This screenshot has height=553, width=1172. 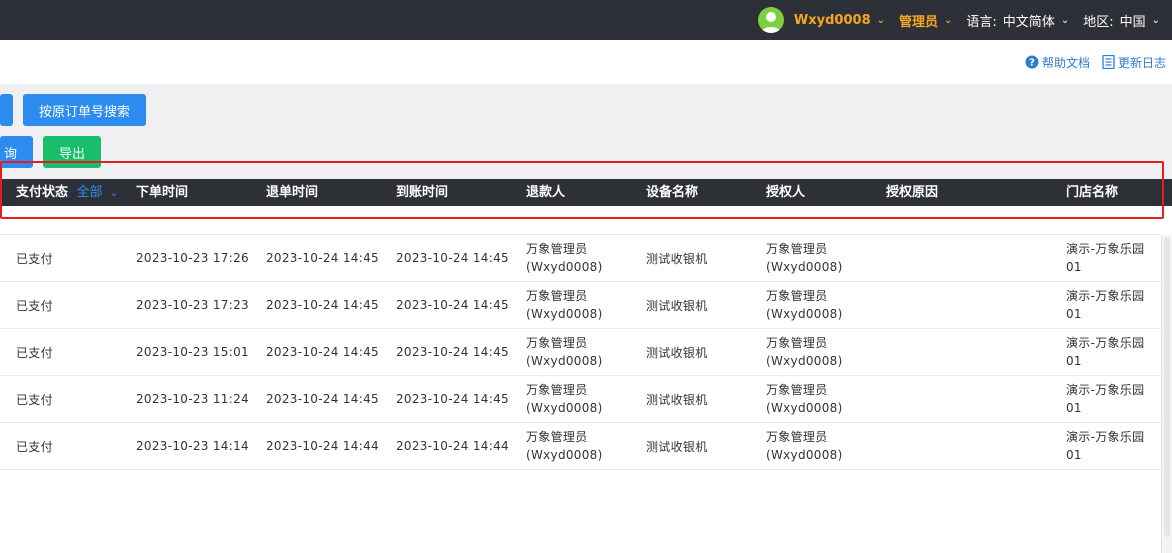 I want to click on region-value: 中国, so click(x=1132, y=22).